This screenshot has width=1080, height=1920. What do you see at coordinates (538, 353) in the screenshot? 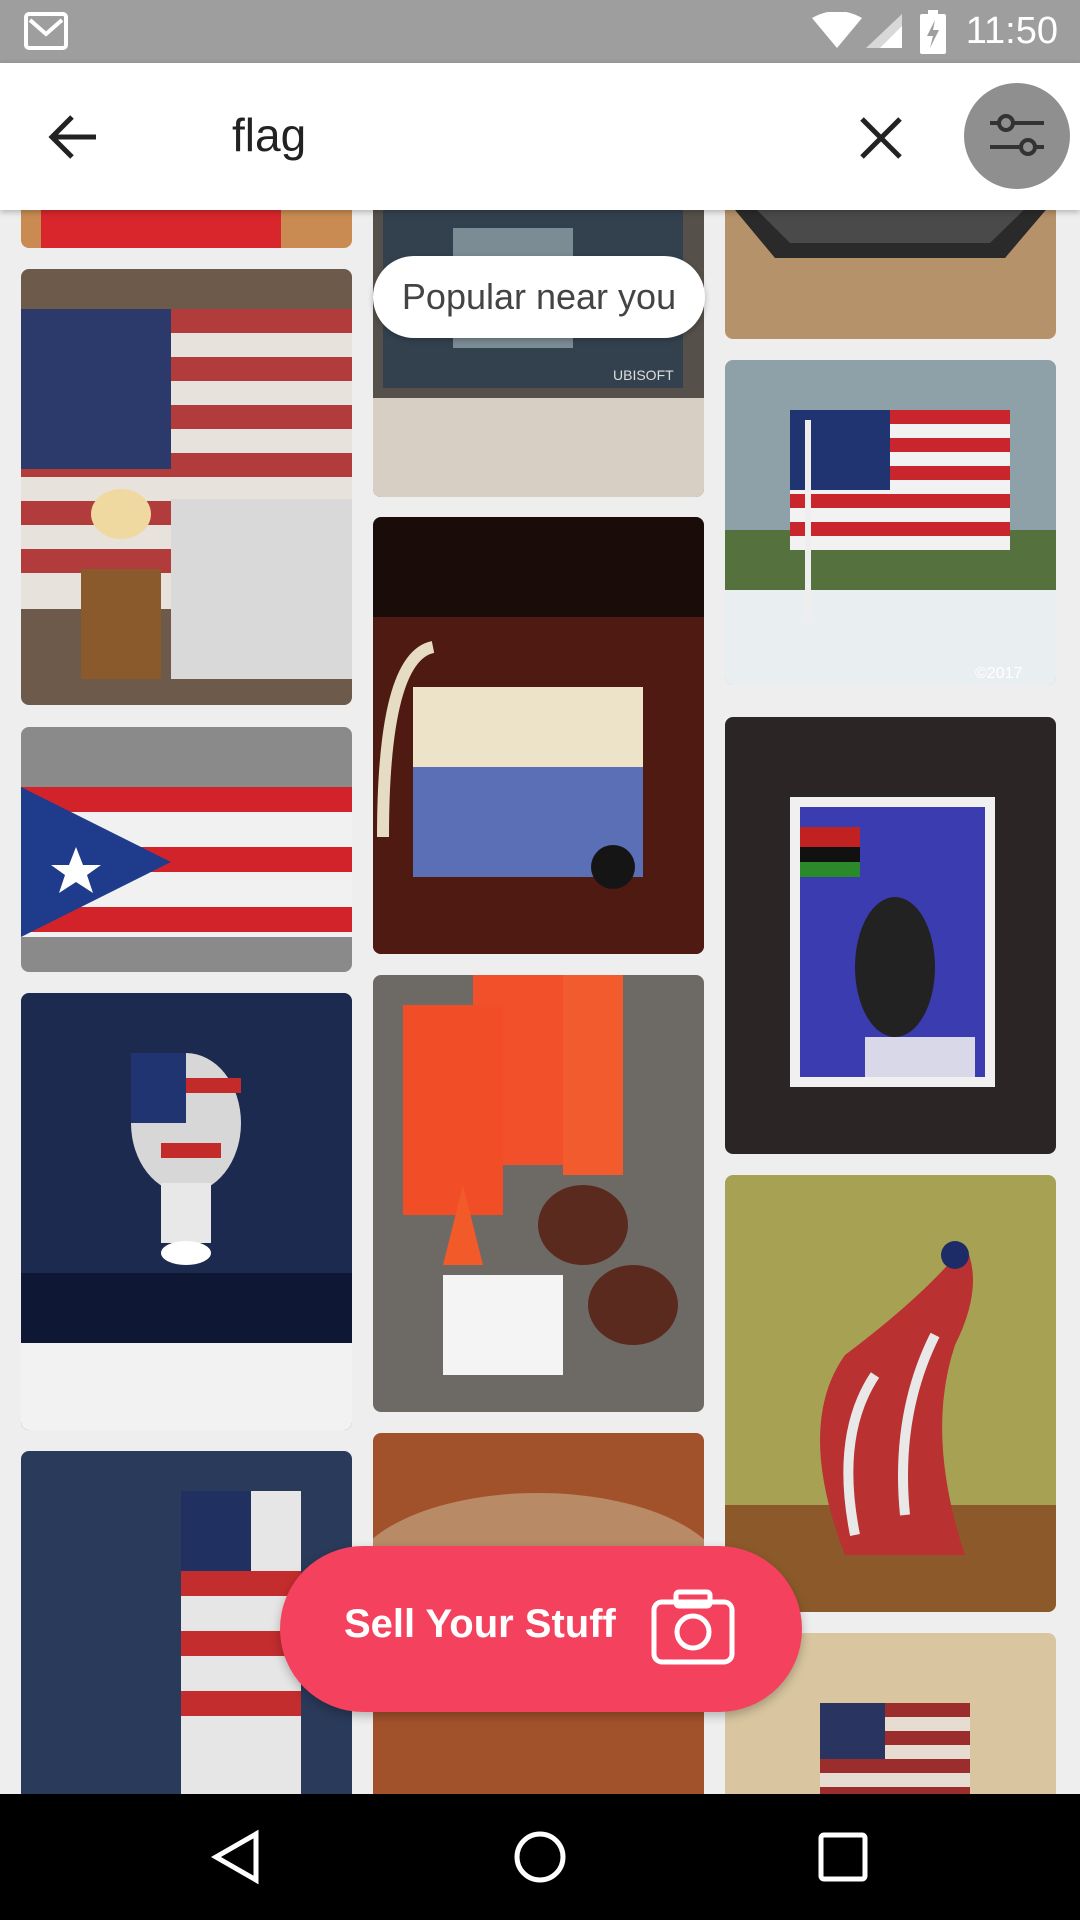
I see `listing-card: UBISOFT` at bounding box center [538, 353].